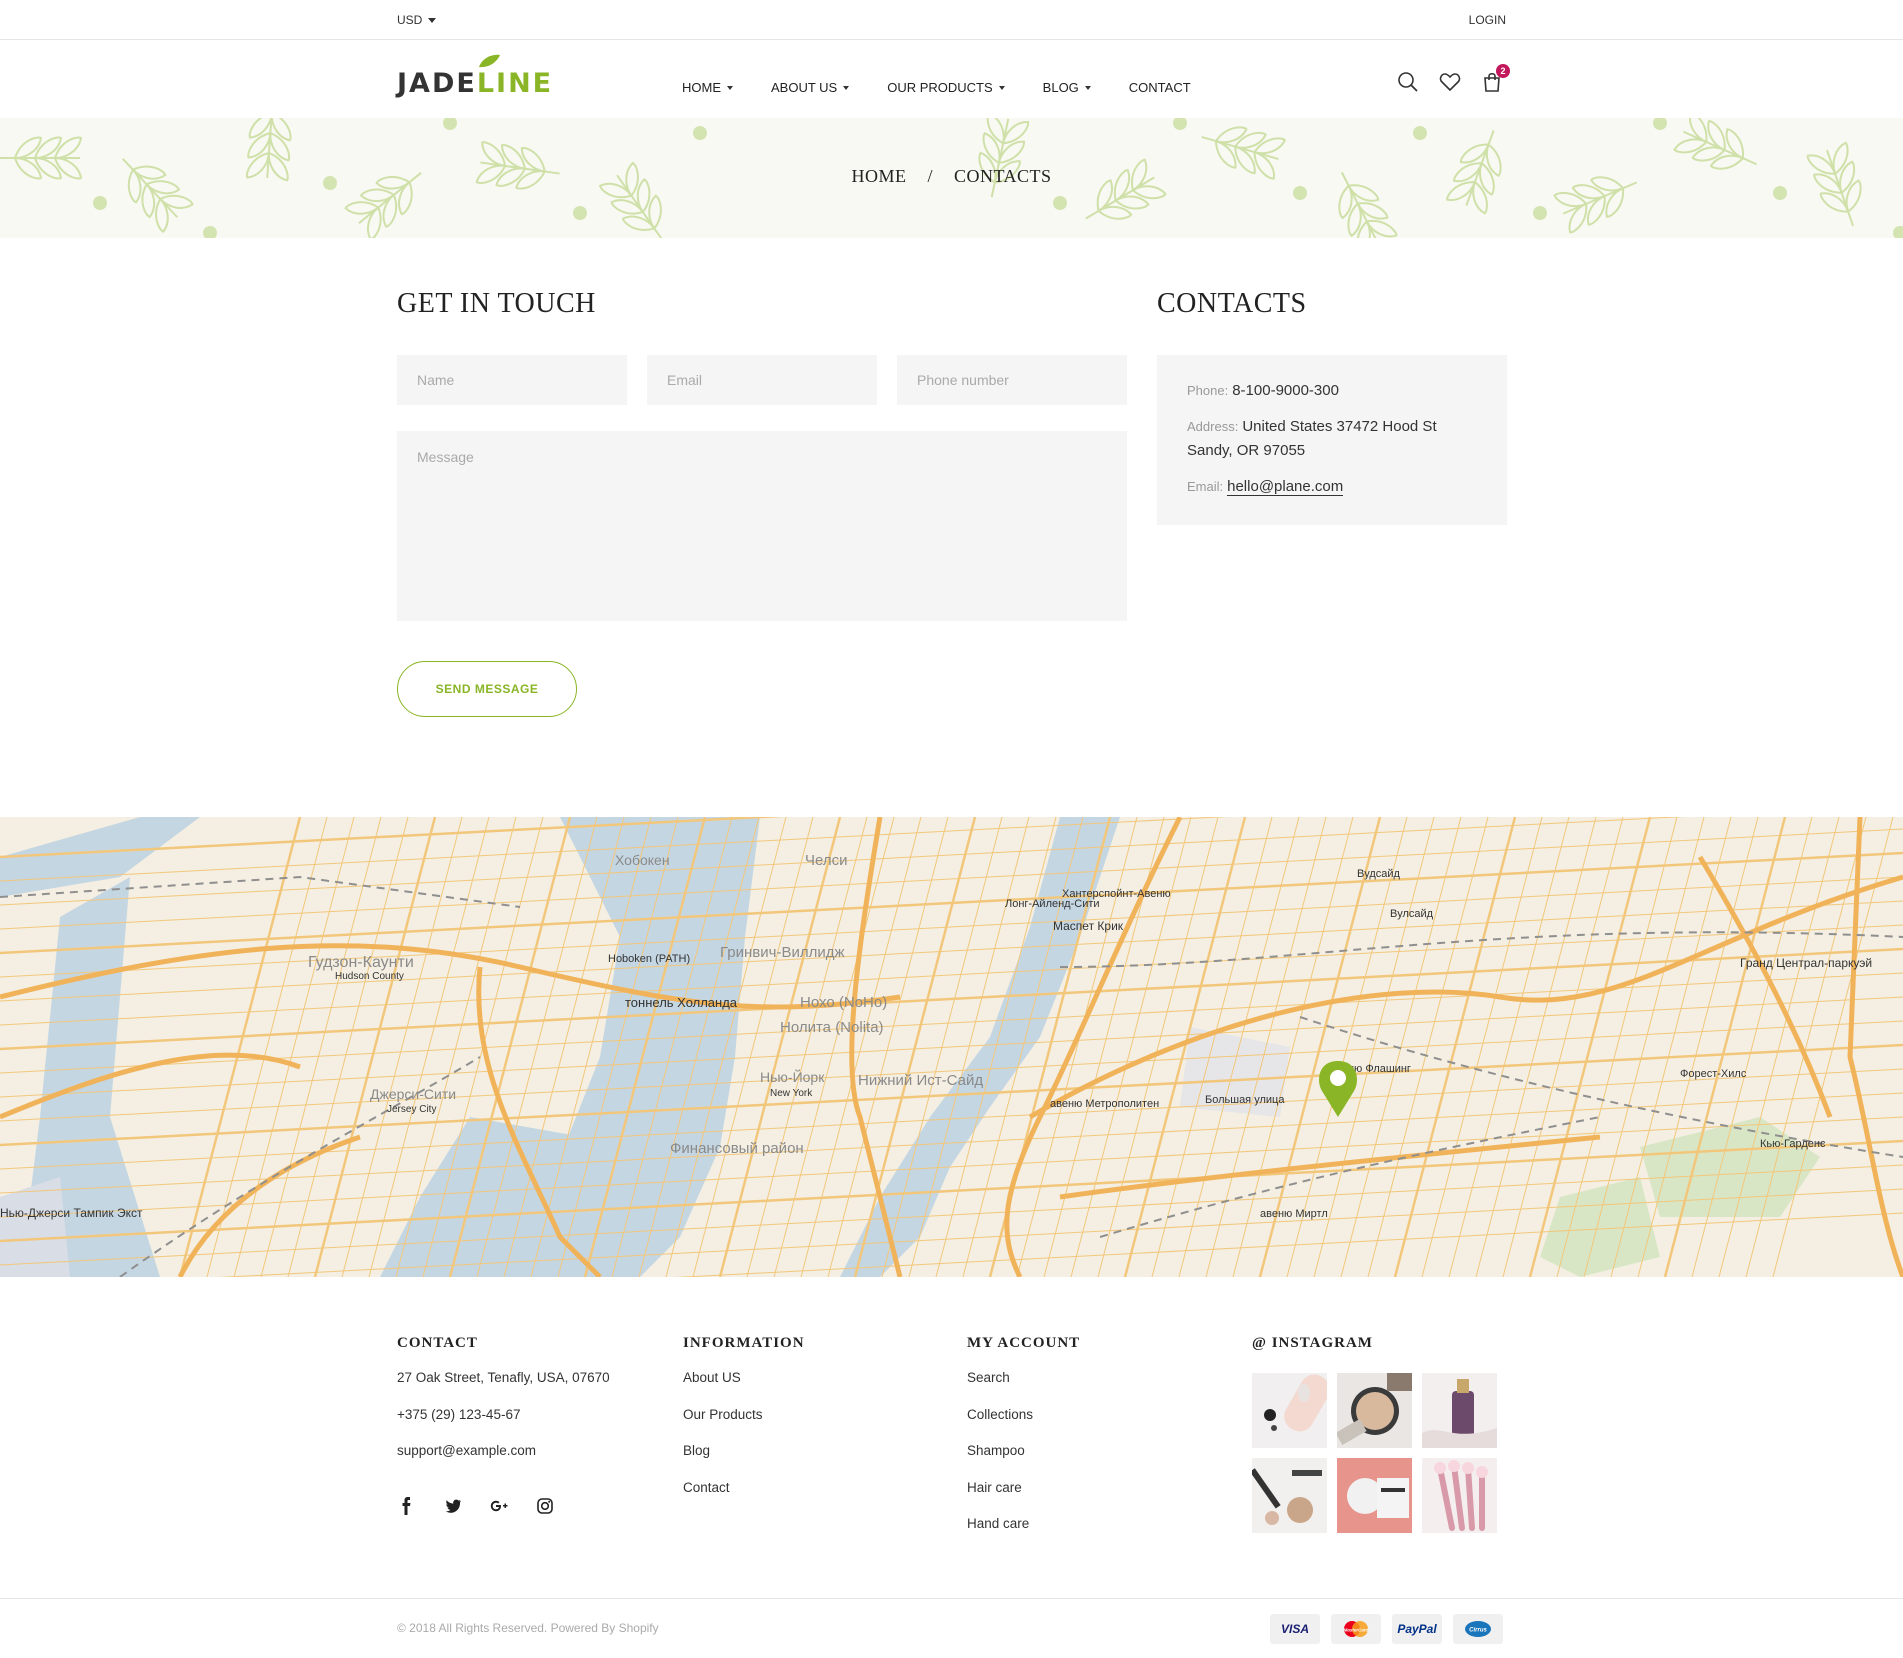  I want to click on instagram-photo-bottle, so click(1459, 1410).